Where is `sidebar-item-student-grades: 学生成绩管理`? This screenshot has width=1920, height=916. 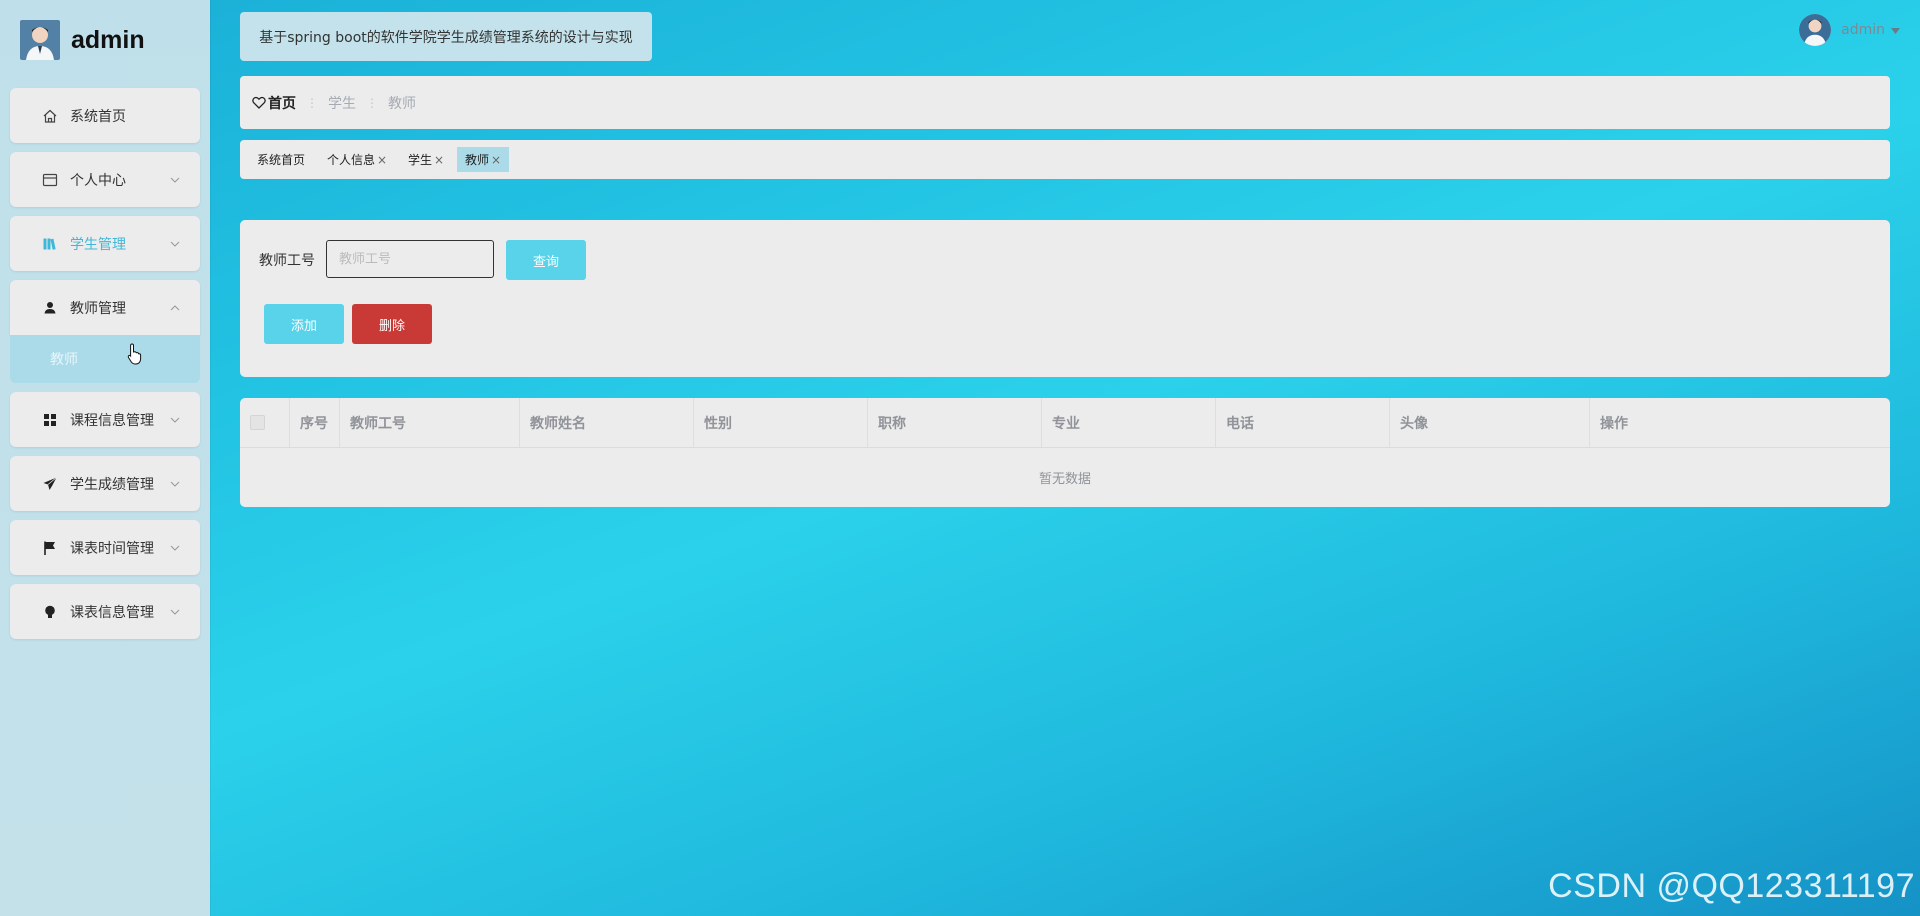
sidebar-item-student-grades: 学生成绩管理 is located at coordinates (105, 483).